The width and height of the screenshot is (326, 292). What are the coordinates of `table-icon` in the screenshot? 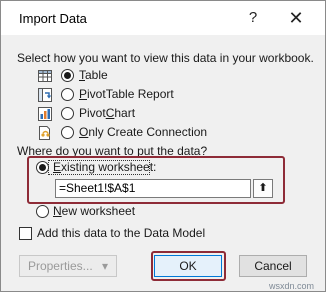 It's located at (45, 76).